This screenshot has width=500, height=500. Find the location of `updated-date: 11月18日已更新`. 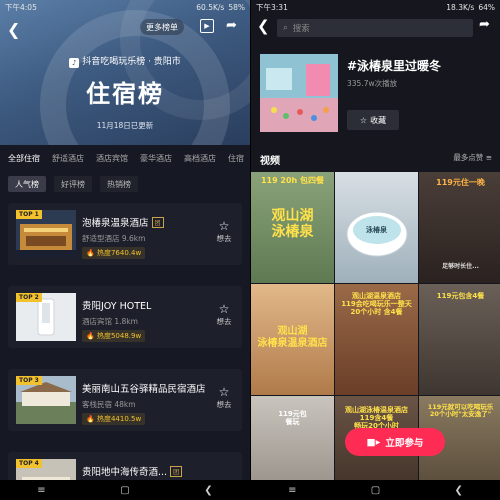

updated-date: 11月18日已更新 is located at coordinates (125, 125).